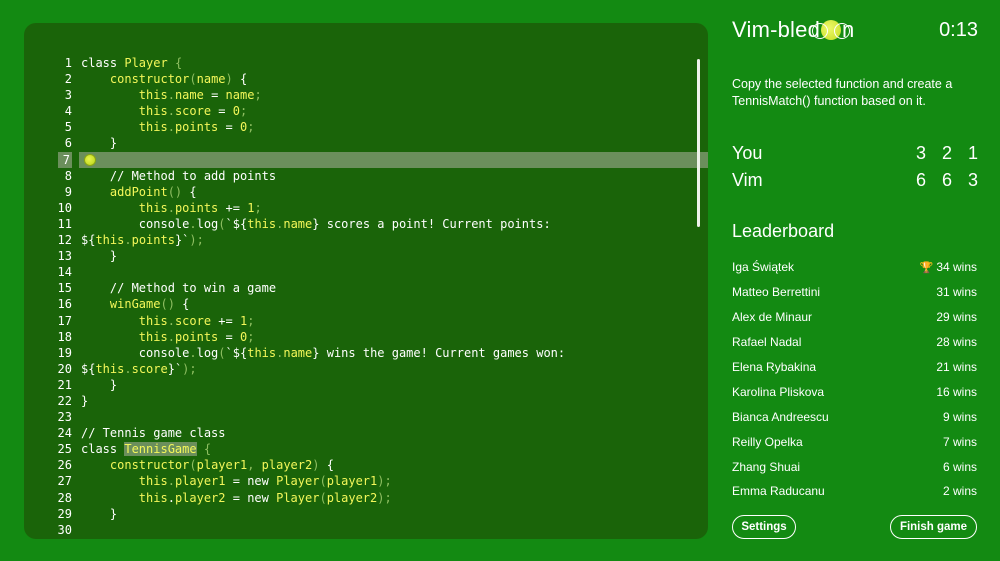 The width and height of the screenshot is (1000, 561). I want to click on line-text: class TennisGame {, so click(146, 449).